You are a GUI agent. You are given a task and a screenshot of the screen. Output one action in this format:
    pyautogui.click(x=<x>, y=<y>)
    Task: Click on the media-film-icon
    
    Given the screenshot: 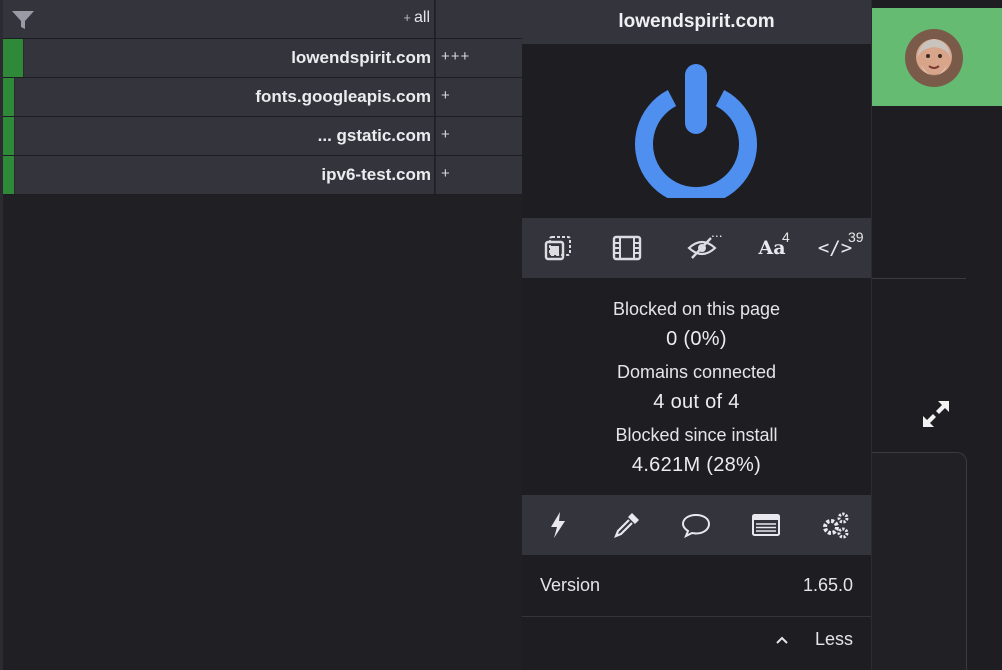 What is the action you would take?
    pyautogui.click(x=627, y=248)
    